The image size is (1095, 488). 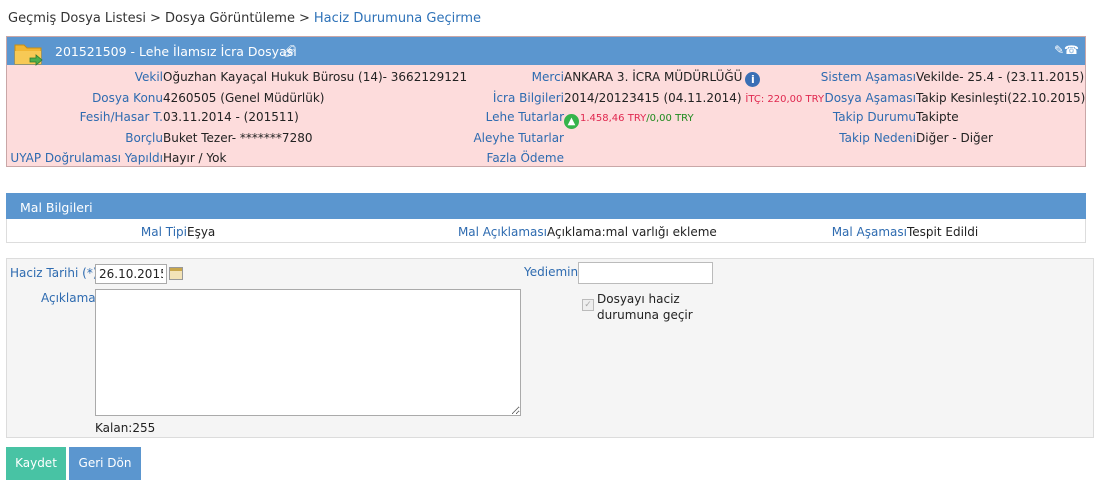 I want to click on aciklama-label: Açıklama, so click(x=68, y=298).